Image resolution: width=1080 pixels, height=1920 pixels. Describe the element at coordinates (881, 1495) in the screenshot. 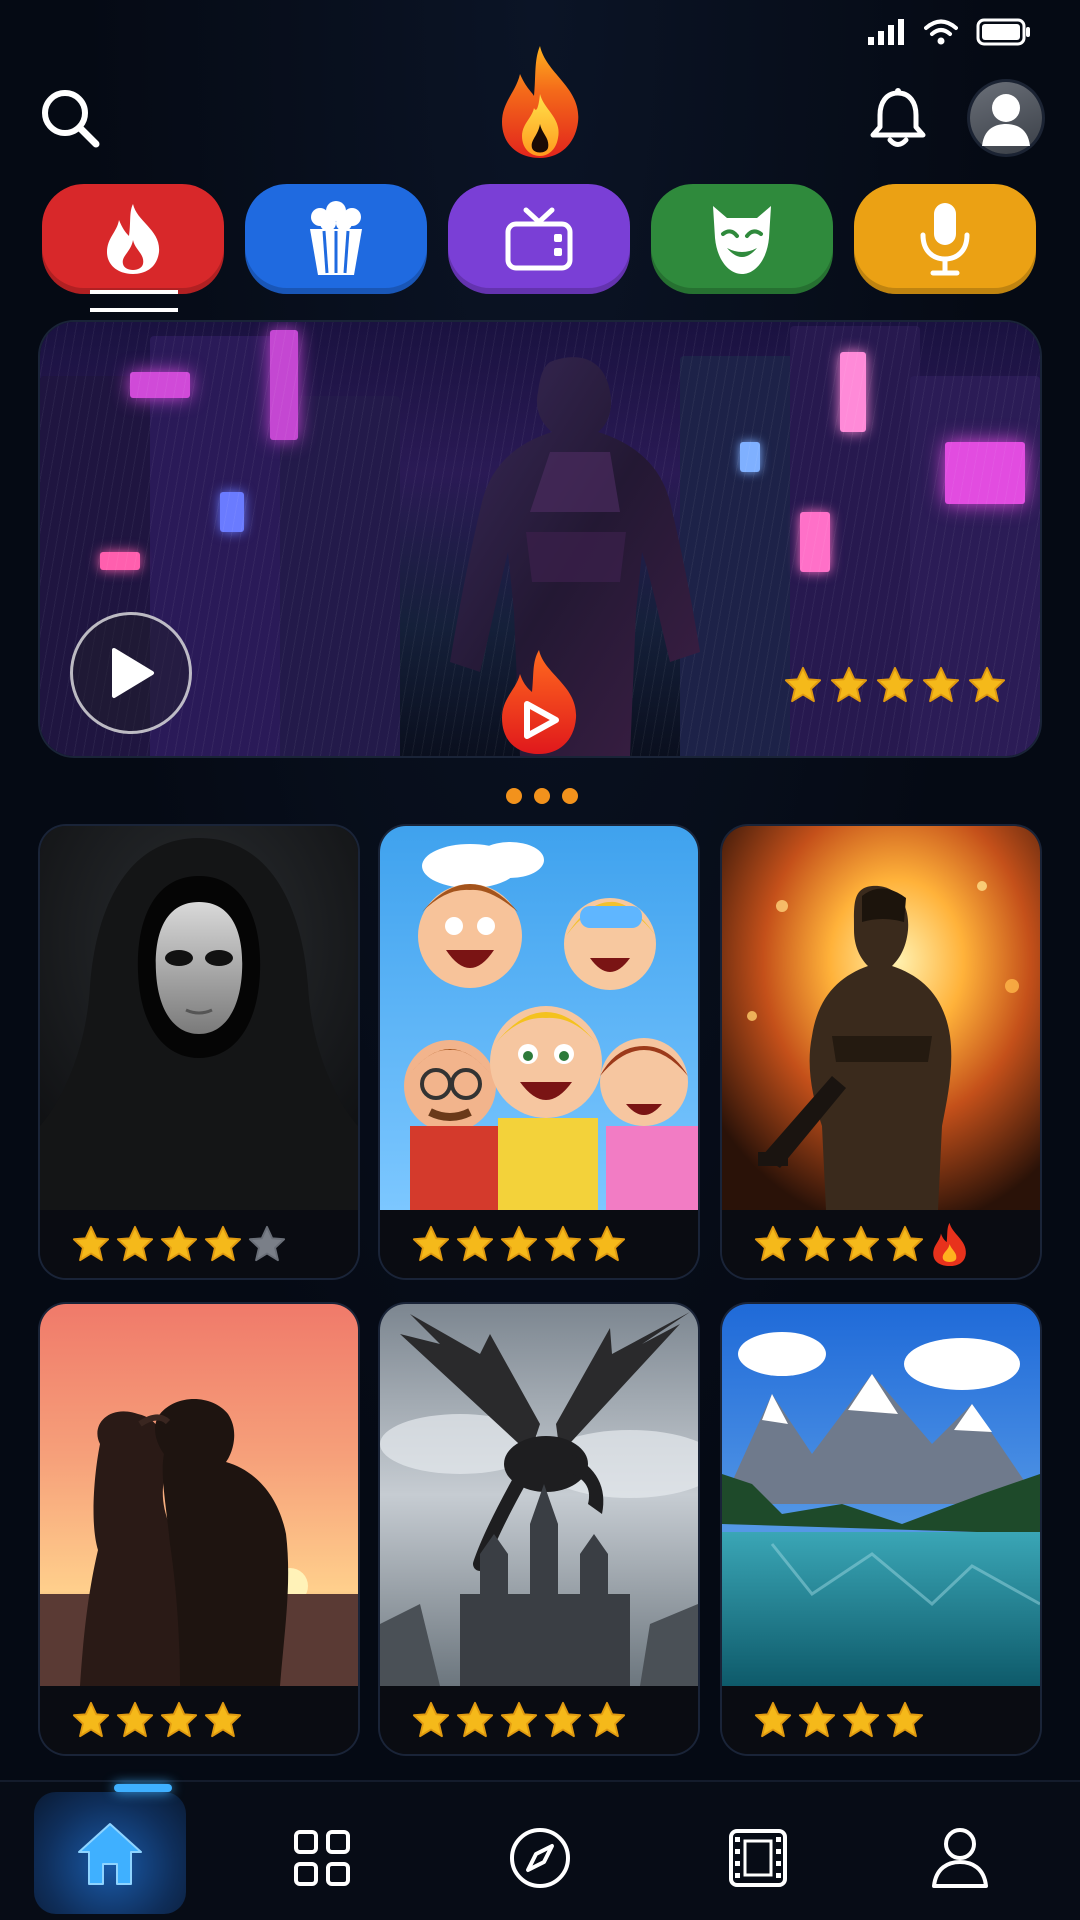

I see `card-art-mountain-lake` at that location.